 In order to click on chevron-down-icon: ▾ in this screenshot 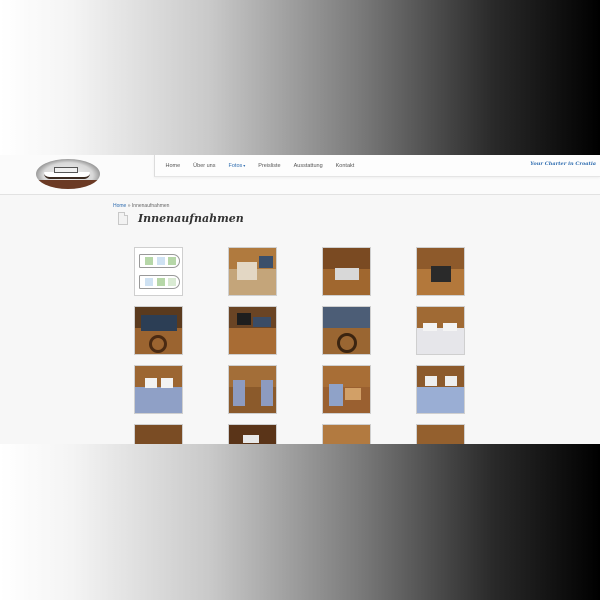, I will do `click(244, 165)`.